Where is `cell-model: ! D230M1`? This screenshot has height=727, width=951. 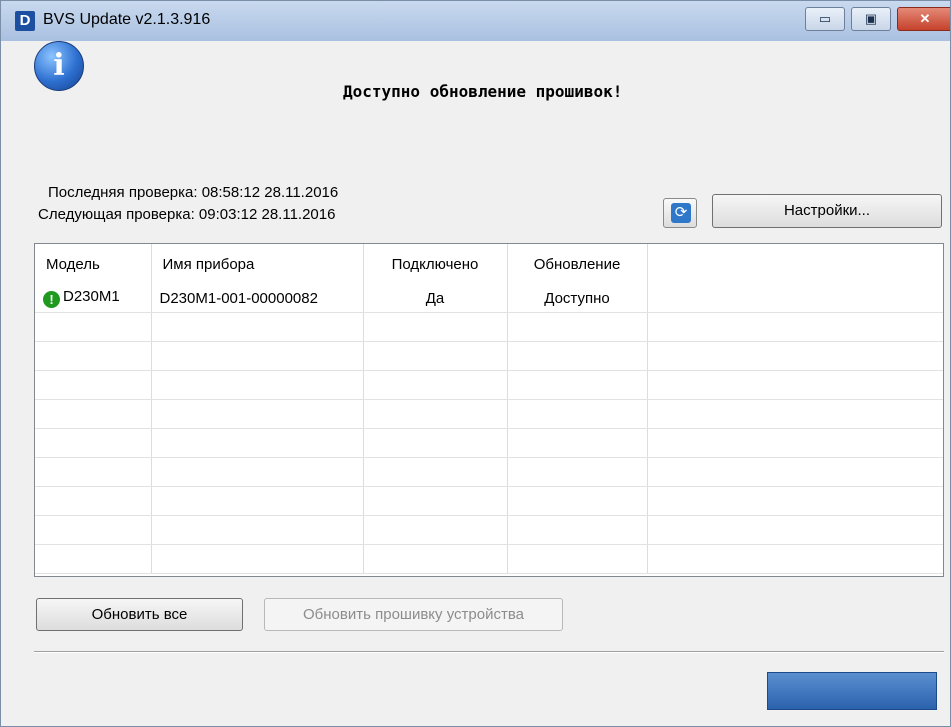 cell-model: ! D230M1 is located at coordinates (93, 298).